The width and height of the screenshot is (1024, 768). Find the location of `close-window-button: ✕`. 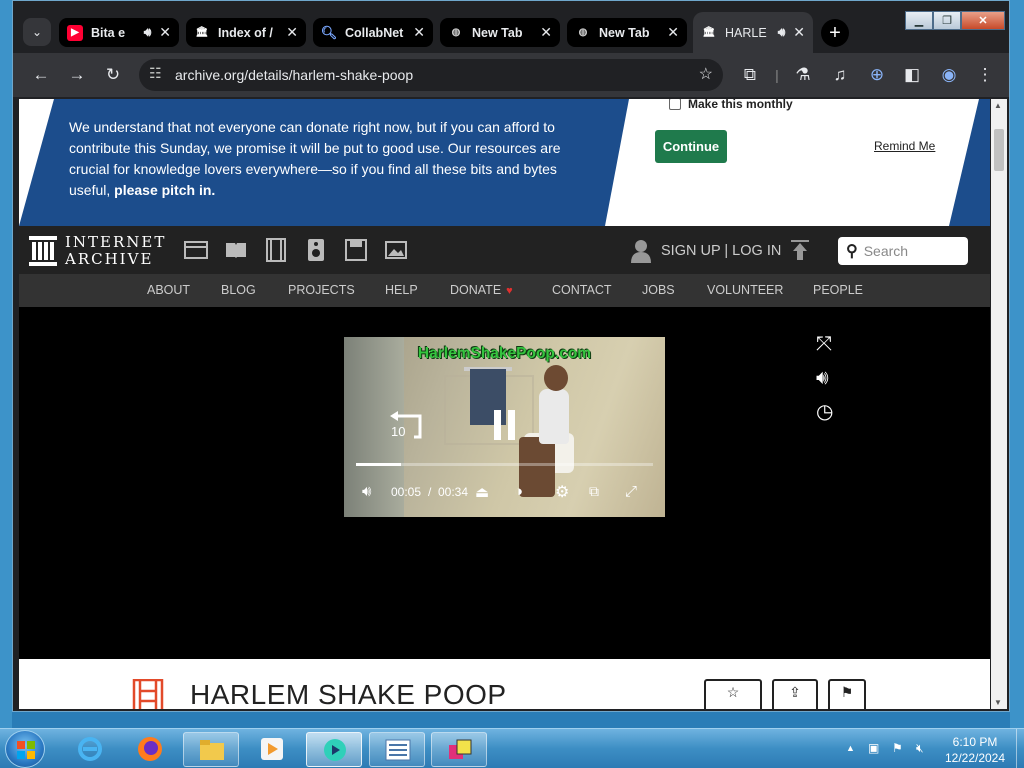

close-window-button: ✕ is located at coordinates (983, 20).